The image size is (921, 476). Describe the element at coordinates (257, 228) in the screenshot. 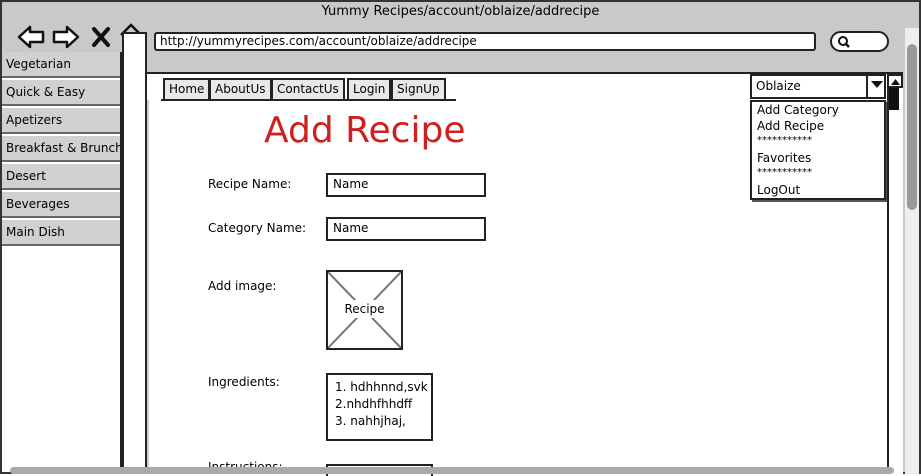

I see `category-name-label: Category Name:` at that location.